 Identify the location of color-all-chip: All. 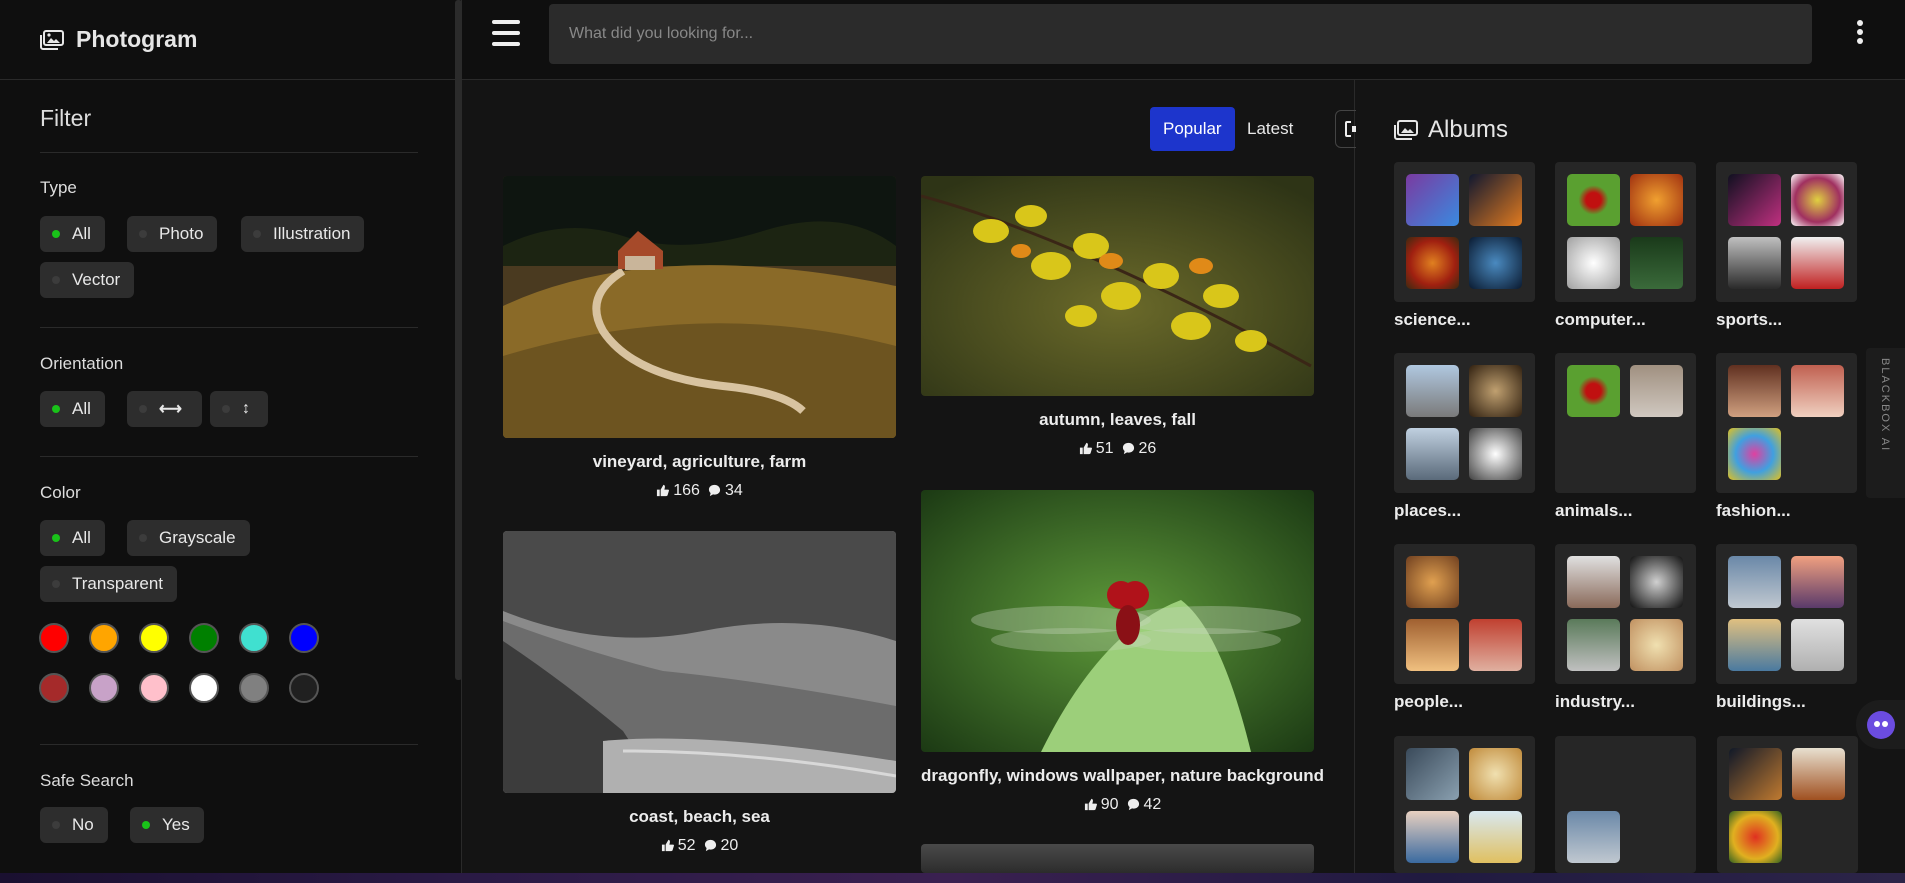
(72, 538).